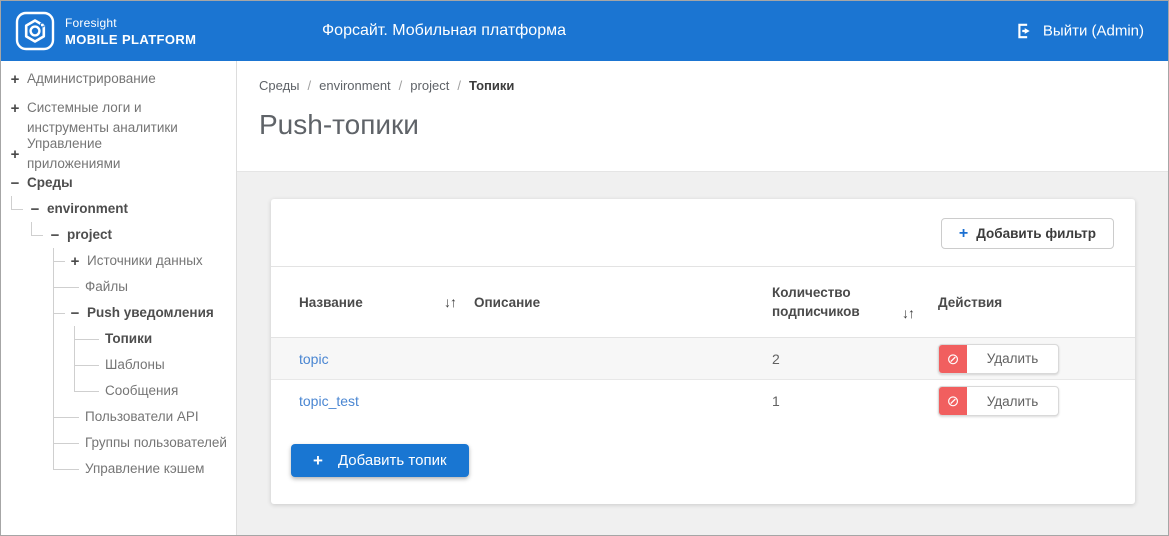 This screenshot has height=536, width=1169. I want to click on column-header-subscribers: Количество подписчиков ↓↑, so click(855, 302).